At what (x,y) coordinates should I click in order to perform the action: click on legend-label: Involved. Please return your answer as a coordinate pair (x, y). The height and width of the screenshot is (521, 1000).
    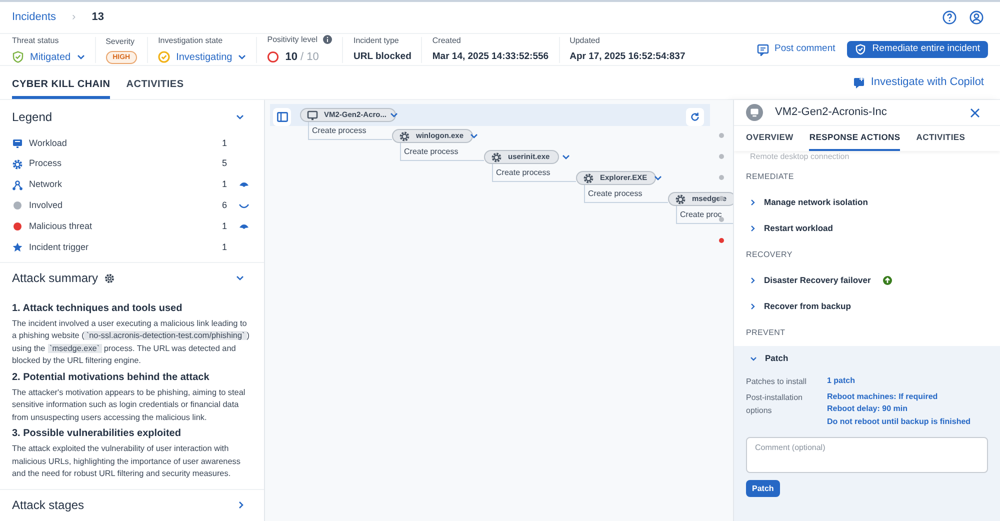
    Looking at the image, I should click on (46, 205).